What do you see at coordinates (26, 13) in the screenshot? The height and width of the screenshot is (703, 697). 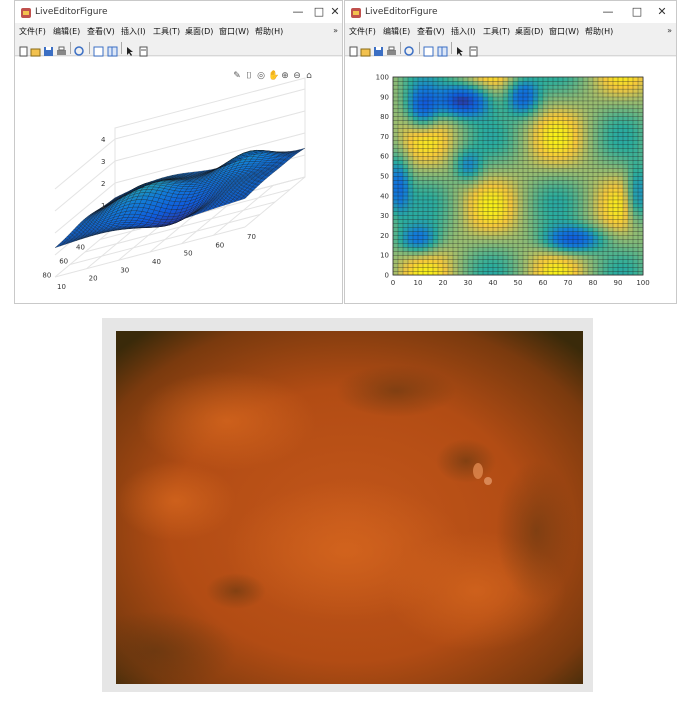 I see `matlab-app-icon` at bounding box center [26, 13].